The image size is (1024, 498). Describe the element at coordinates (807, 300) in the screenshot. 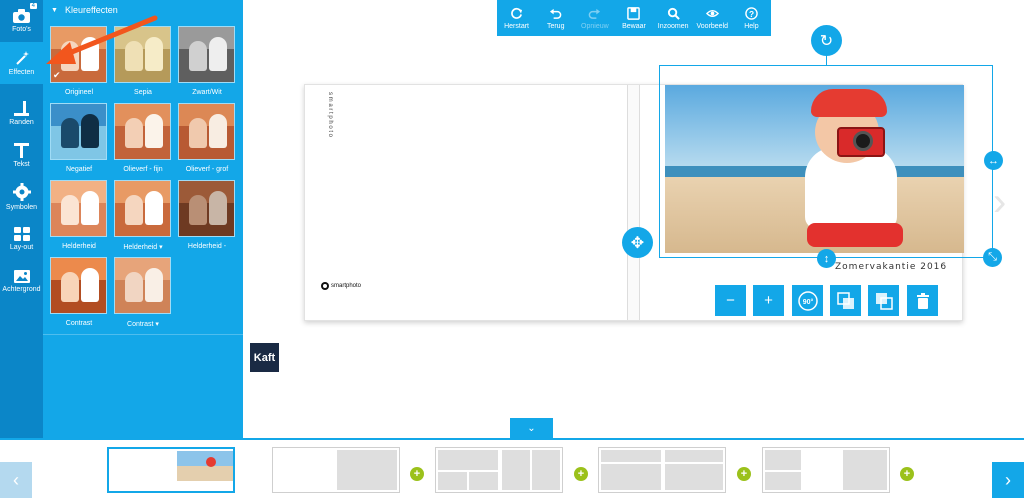

I see `rotate-90-button: 90°` at that location.